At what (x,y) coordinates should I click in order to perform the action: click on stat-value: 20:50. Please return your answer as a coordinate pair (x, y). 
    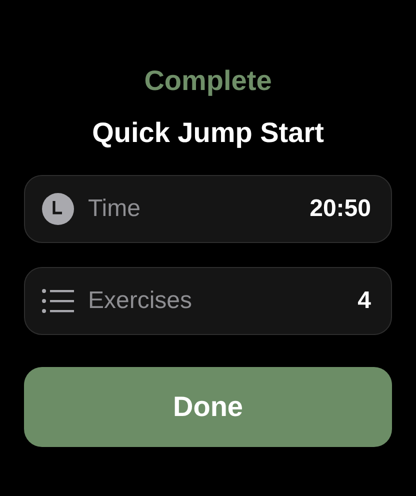
    Looking at the image, I should click on (340, 209).